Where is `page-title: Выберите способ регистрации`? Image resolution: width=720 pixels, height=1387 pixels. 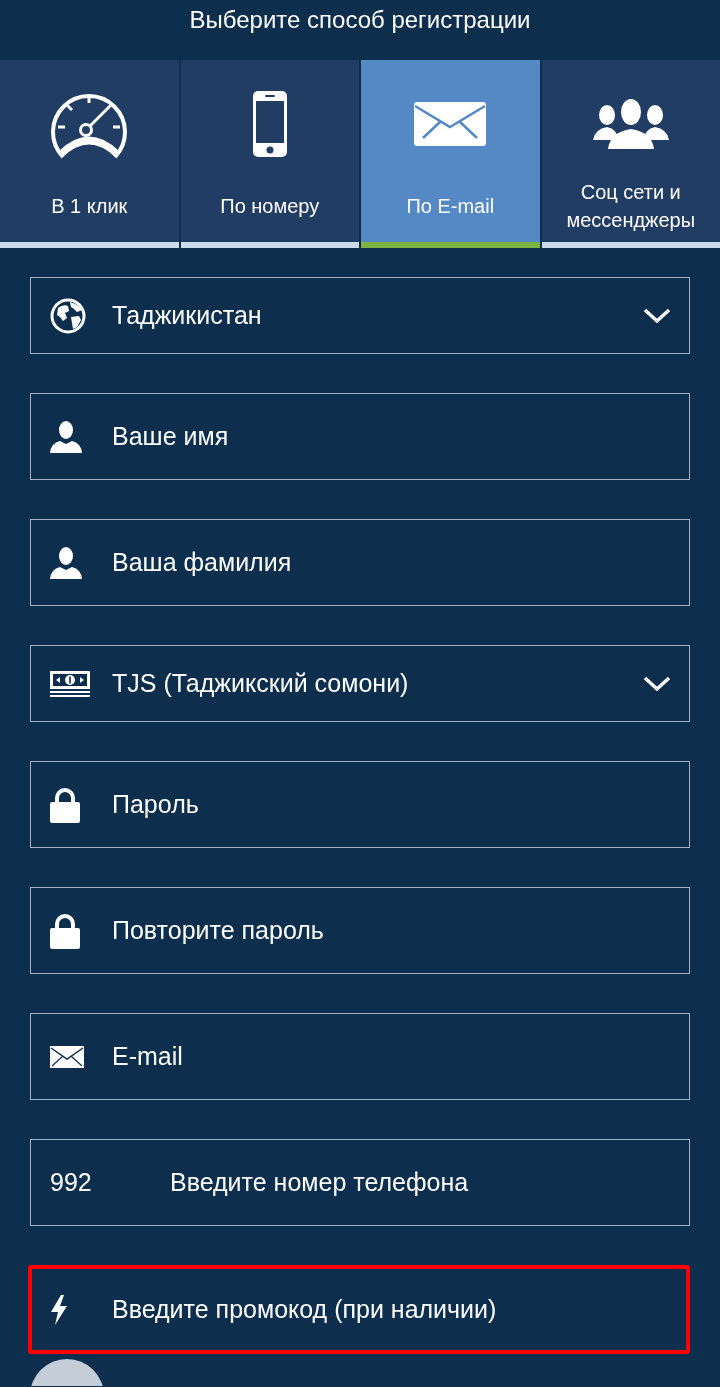 page-title: Выберите способ регистрации is located at coordinates (360, 20).